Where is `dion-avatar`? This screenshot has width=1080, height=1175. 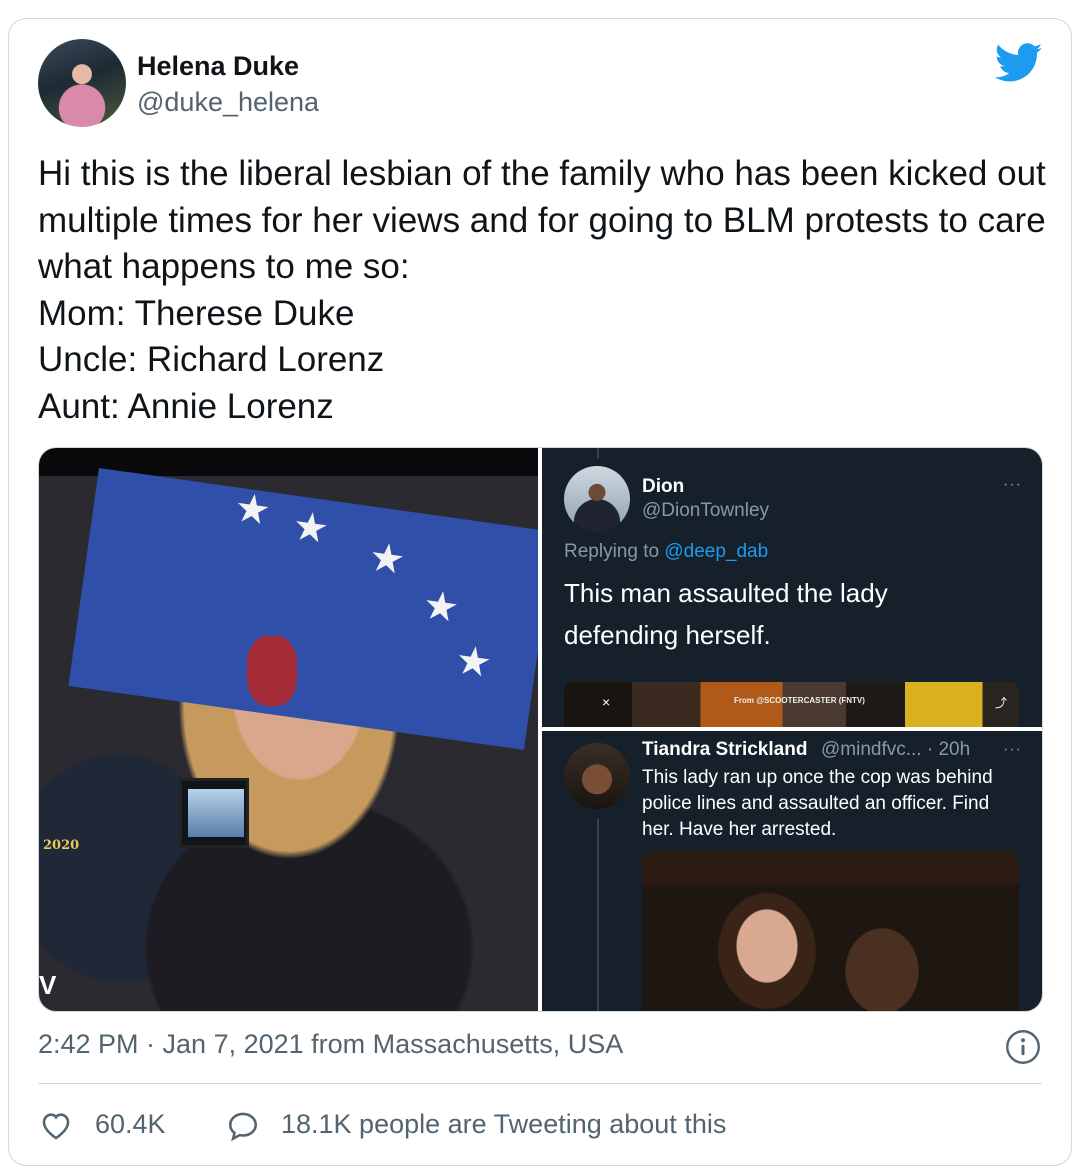 dion-avatar is located at coordinates (597, 499).